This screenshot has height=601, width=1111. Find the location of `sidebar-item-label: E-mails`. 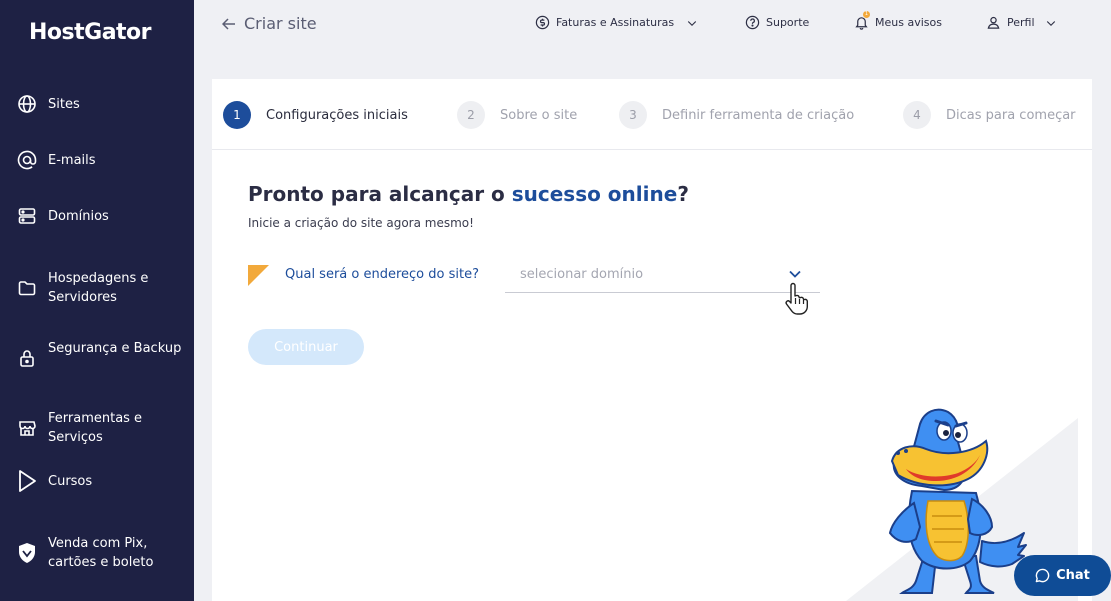

sidebar-item-label: E-mails is located at coordinates (72, 160).